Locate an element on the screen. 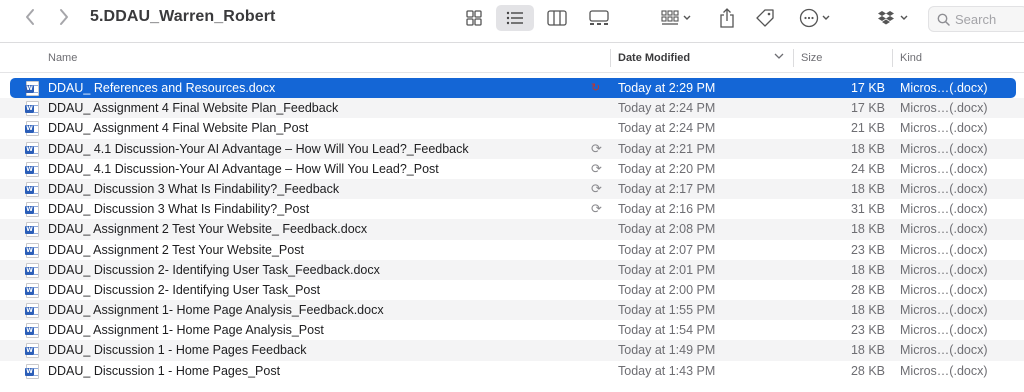  group-button is located at coordinates (678, 18).